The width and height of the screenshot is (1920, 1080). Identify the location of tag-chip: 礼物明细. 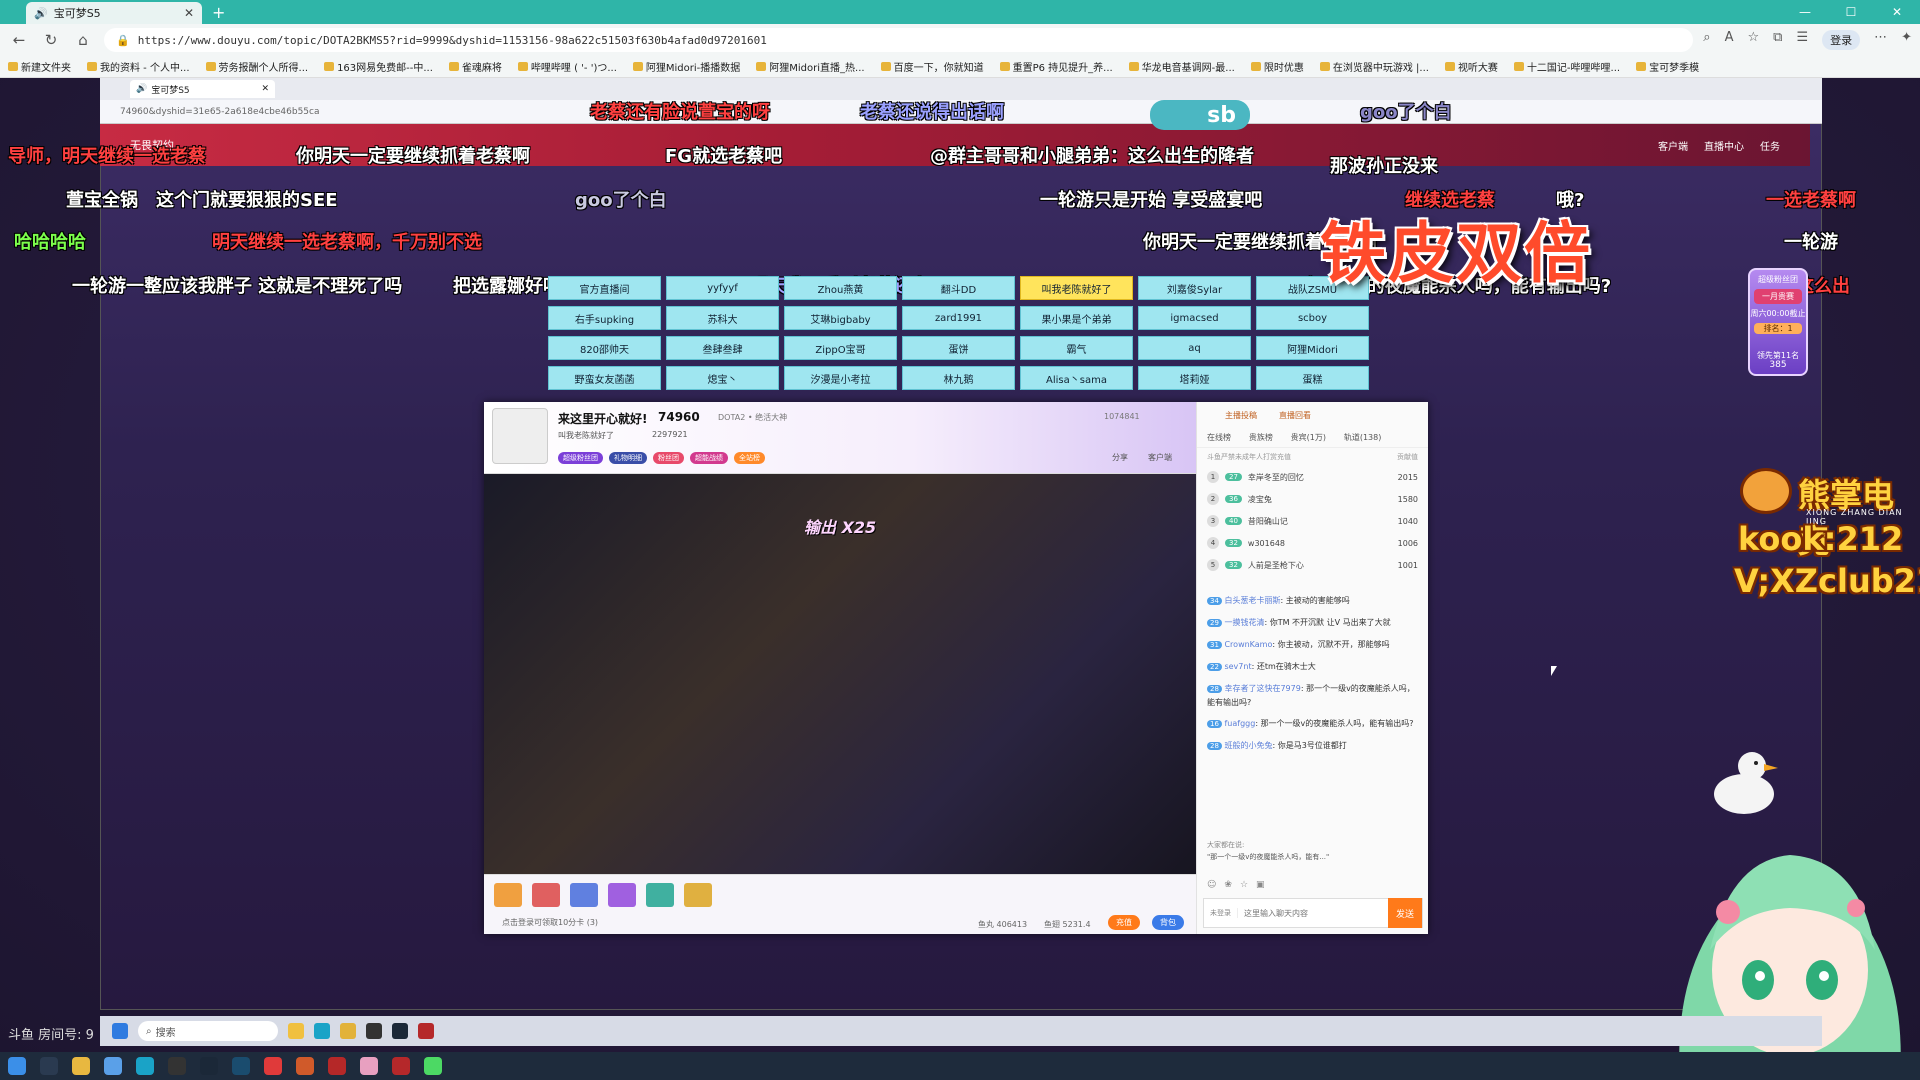
(628, 458).